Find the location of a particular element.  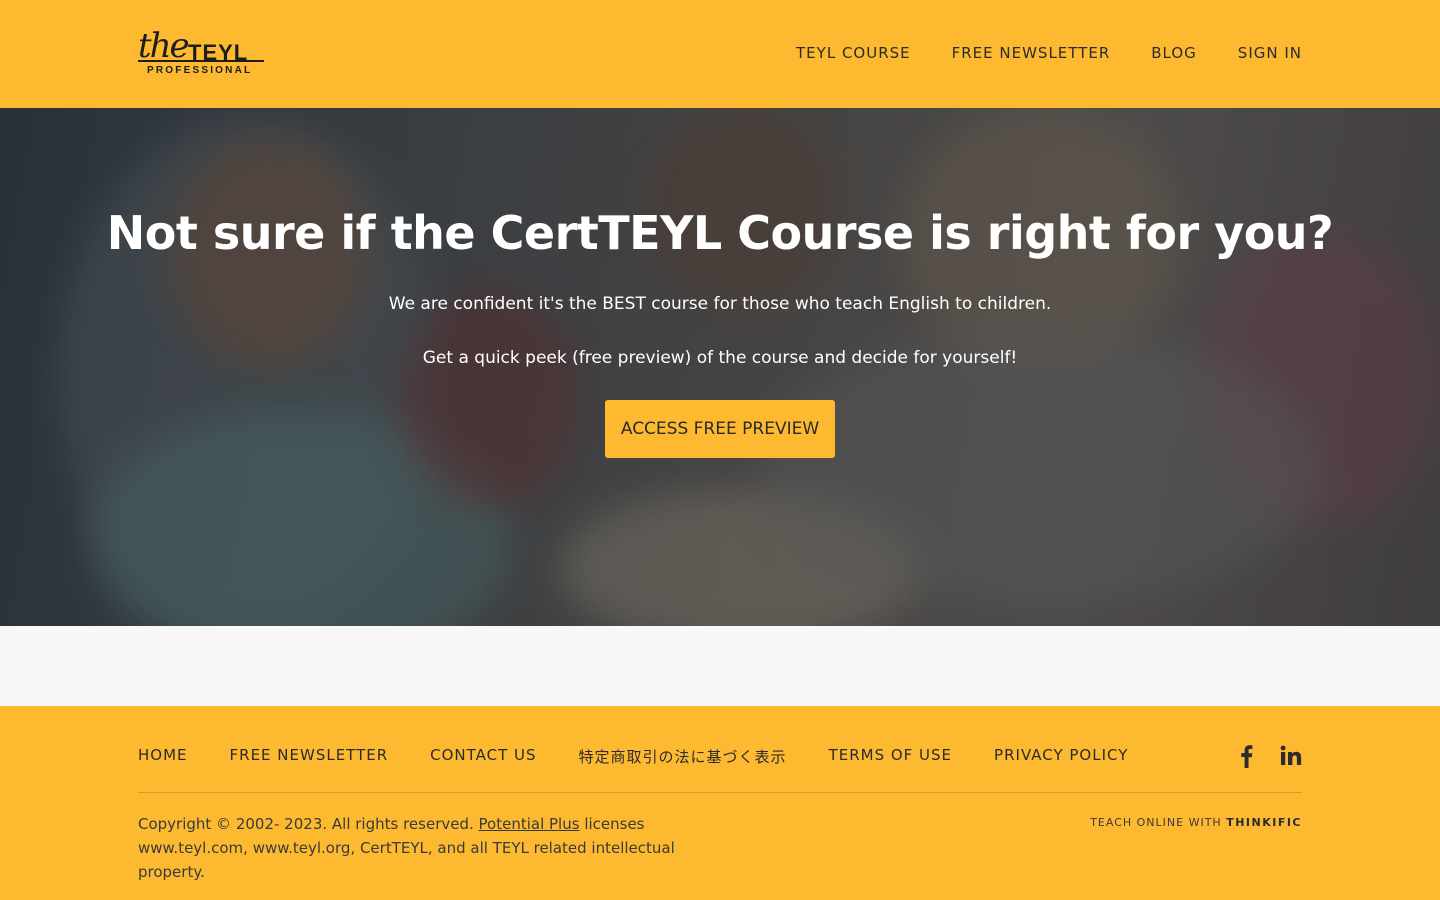

main-nav: TEYL COURSE FREE NEWSLETTER BLOG SIGN IN is located at coordinates (1049, 53).